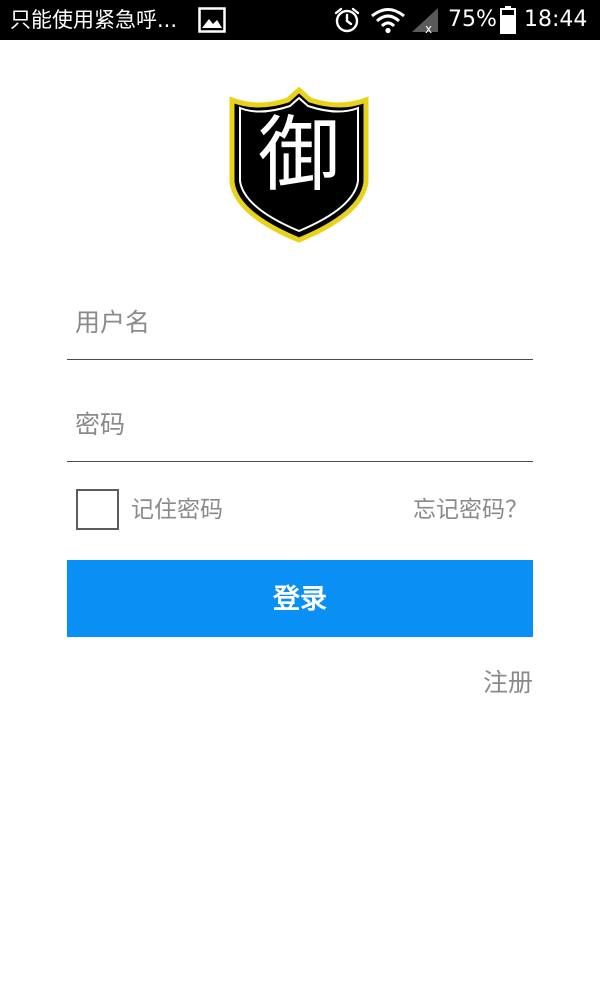  Describe the element at coordinates (388, 21) in the screenshot. I see `wifi-icon` at that location.